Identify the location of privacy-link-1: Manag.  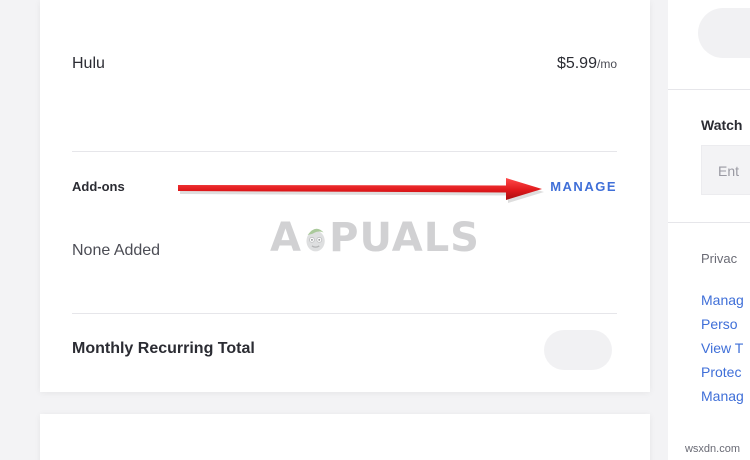
(722, 303).